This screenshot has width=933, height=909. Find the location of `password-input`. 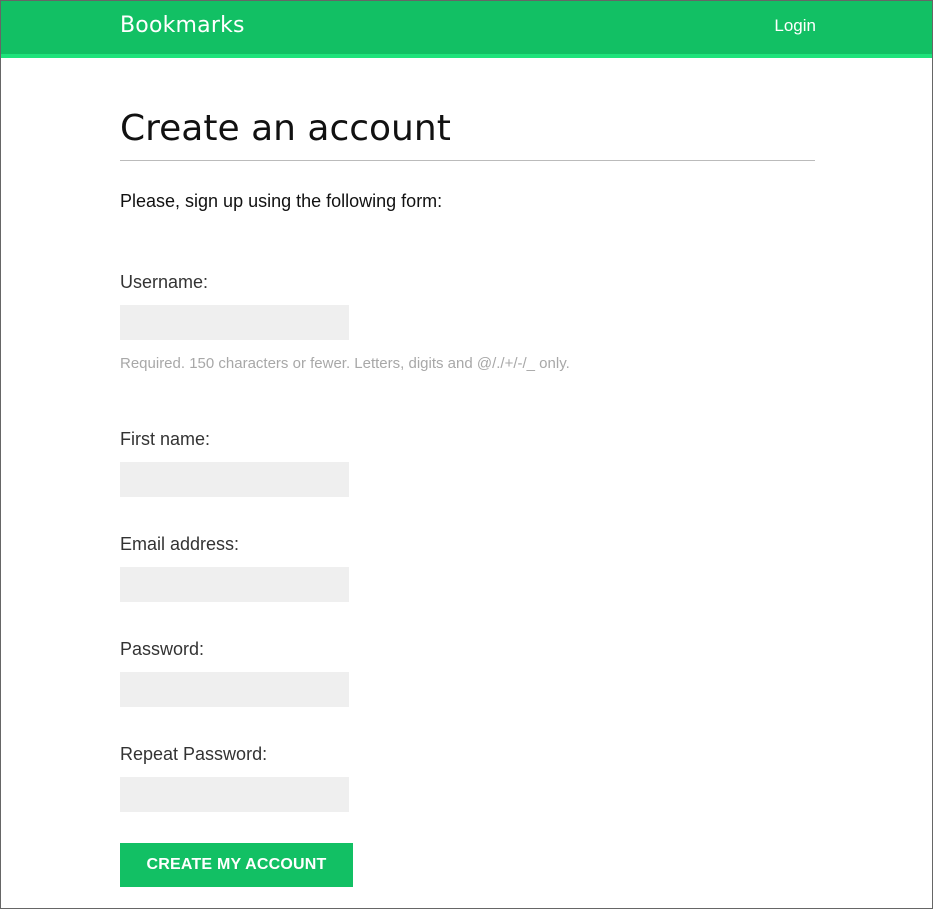

password-input is located at coordinates (234, 689).